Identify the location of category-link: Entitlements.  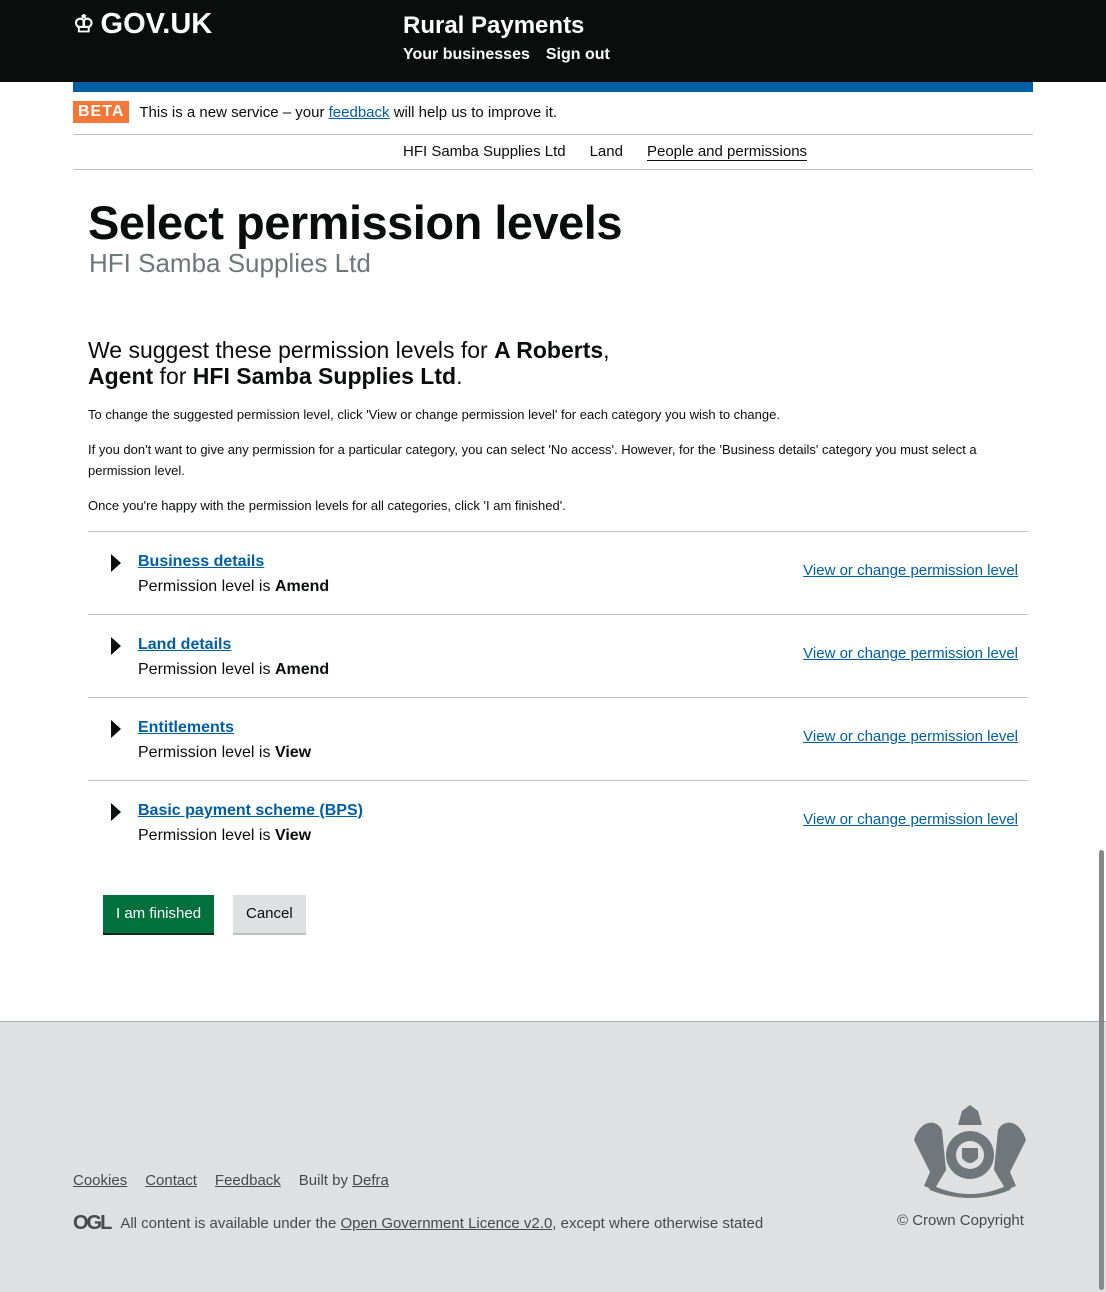
(186, 728).